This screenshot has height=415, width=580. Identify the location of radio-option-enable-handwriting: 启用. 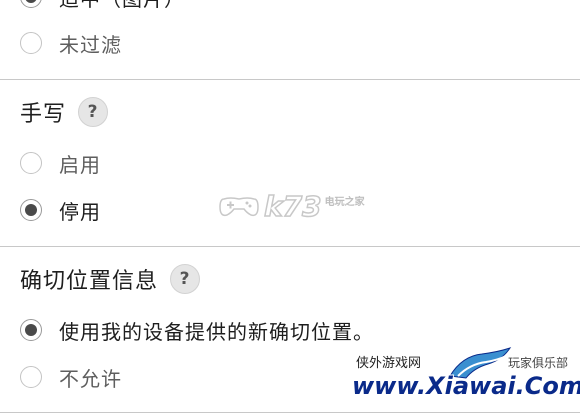
(60, 163).